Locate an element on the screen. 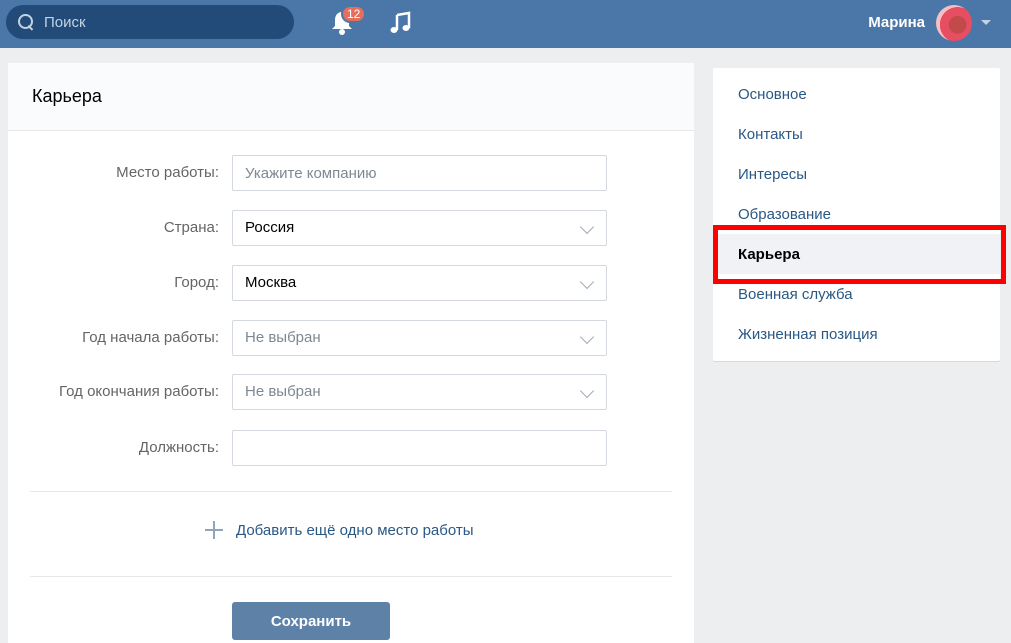 The width and height of the screenshot is (1011, 643). start-year-row: Год начала работы: Не выбран is located at coordinates (351, 338).